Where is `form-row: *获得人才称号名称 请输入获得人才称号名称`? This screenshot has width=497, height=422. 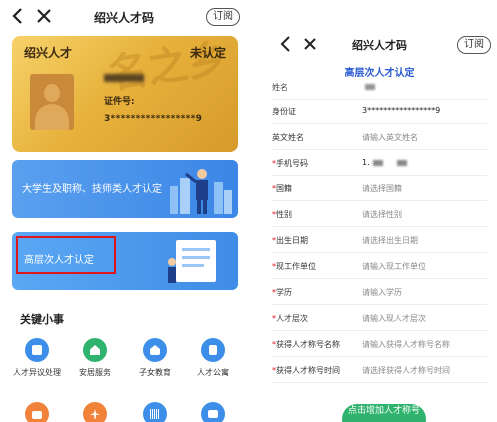 form-row: *获得人才称号名称 请输入获得人才称号名称 is located at coordinates (379, 344).